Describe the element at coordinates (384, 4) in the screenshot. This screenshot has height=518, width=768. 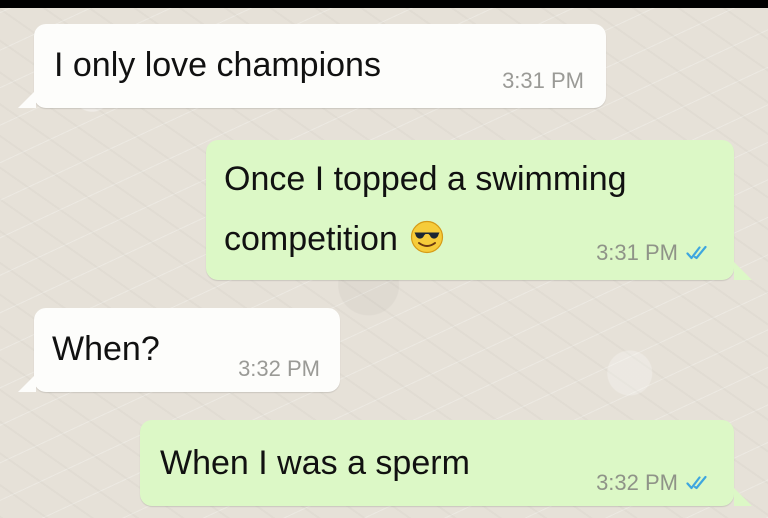
I see `top-black-bar` at that location.